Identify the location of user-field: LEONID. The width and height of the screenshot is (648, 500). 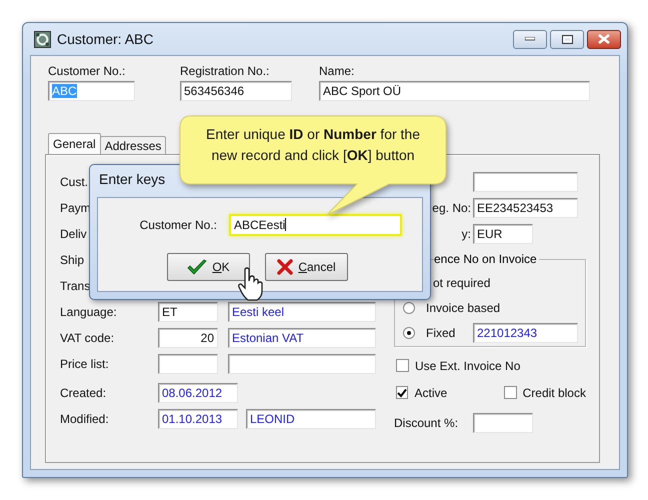
(311, 419).